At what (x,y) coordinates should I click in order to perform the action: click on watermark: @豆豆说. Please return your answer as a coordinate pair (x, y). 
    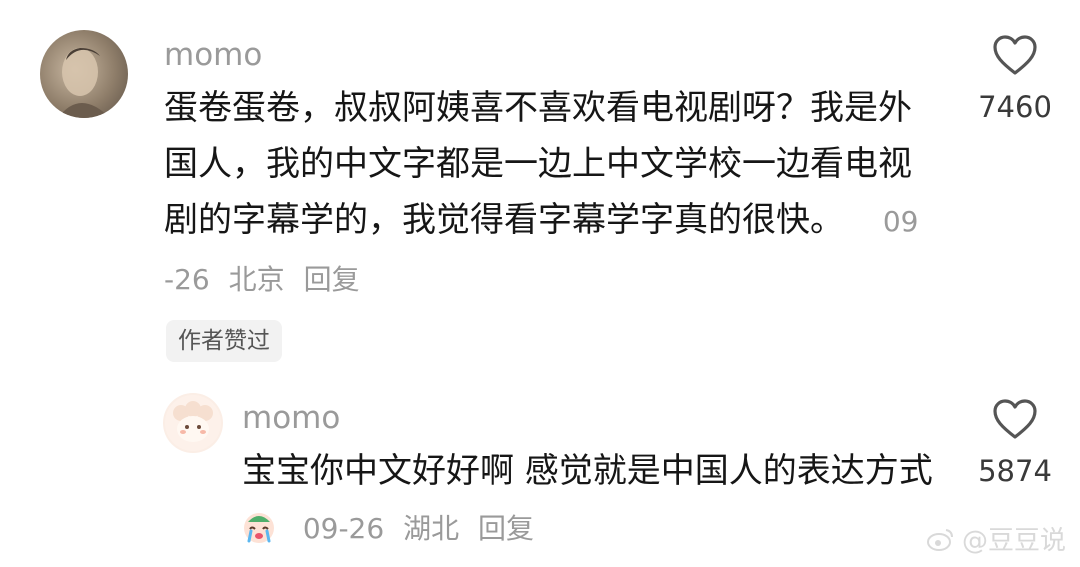
    Looking at the image, I should click on (996, 538).